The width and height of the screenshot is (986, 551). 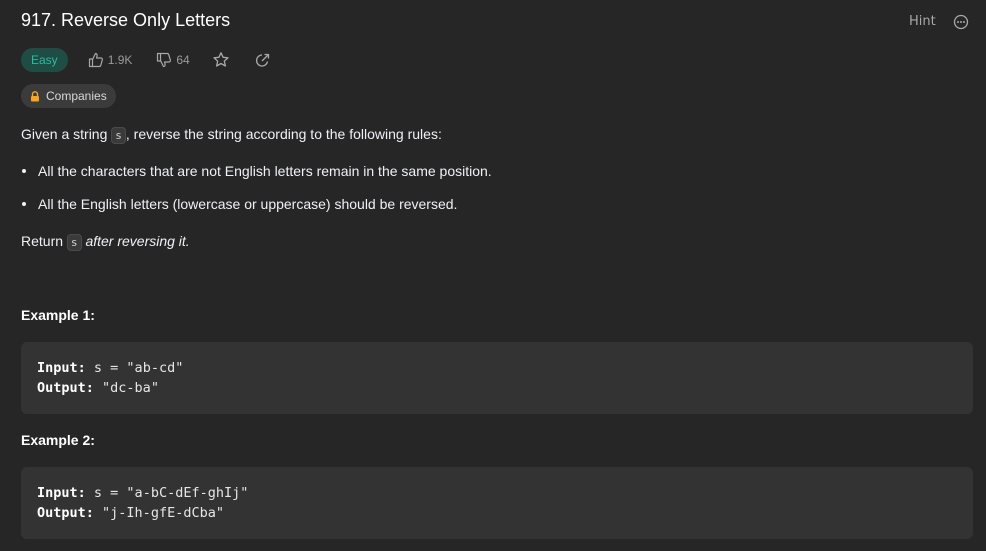 I want to click on example-1-block: Input: s = "ab-cd" Output: "dc-ba", so click(x=497, y=378).